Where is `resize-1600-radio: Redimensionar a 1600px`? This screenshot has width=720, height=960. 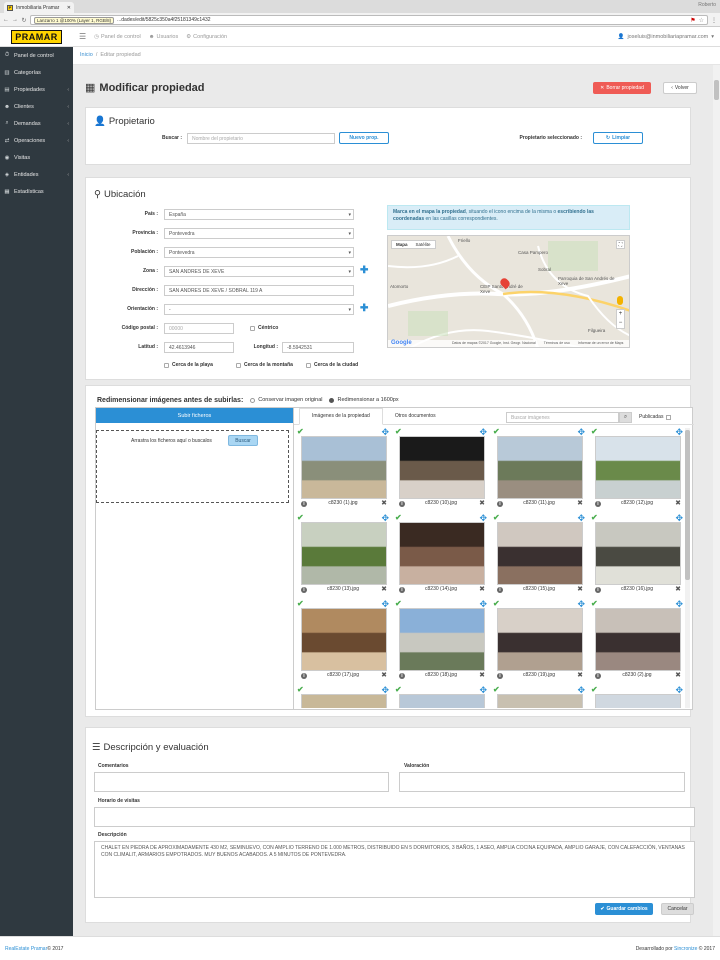
resize-1600-radio: Redimensionar a 1600px is located at coordinates (364, 400).